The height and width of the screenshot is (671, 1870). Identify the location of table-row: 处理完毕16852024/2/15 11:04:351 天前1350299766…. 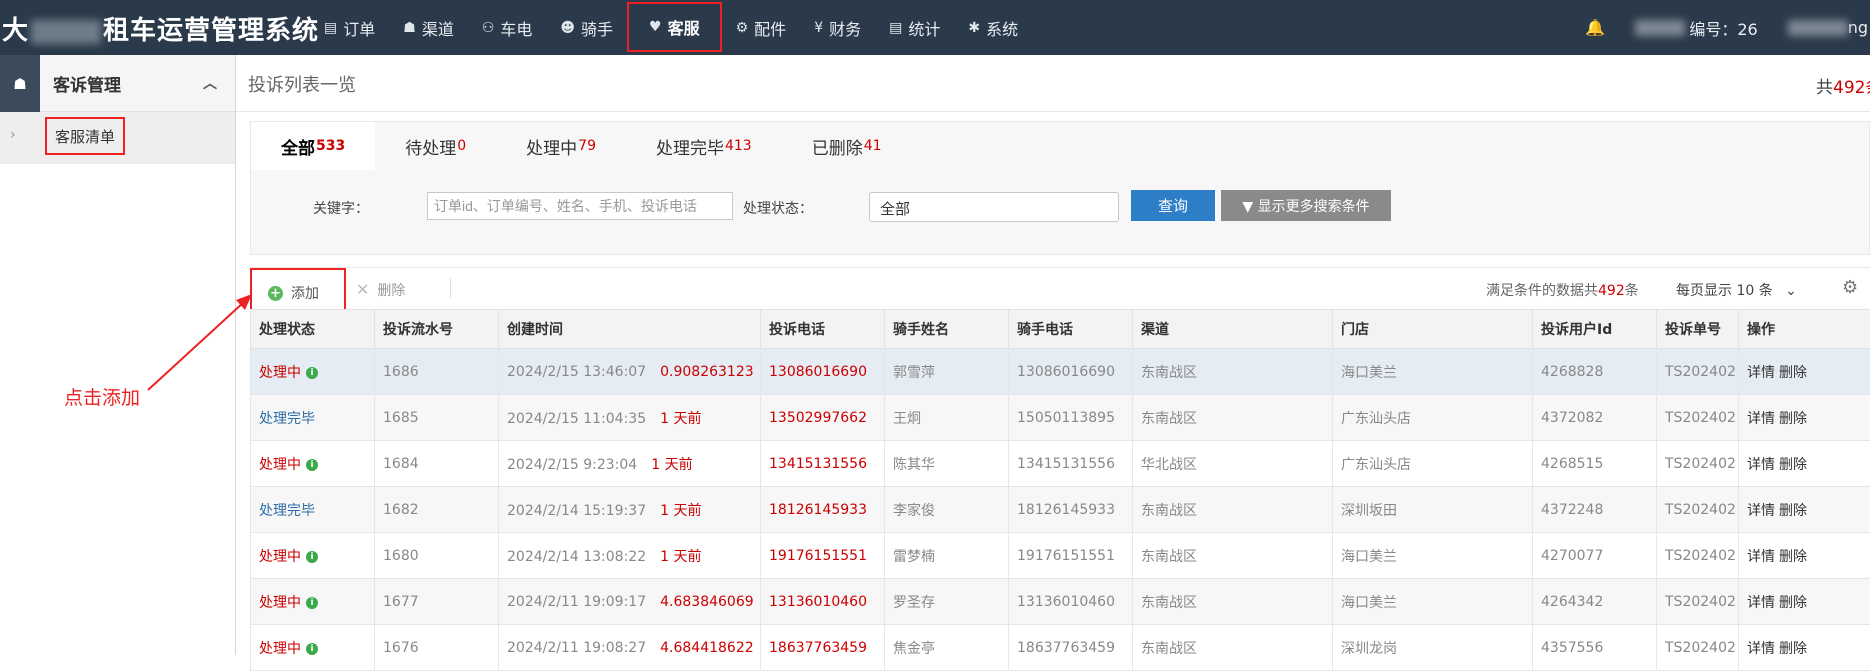
(1060, 418).